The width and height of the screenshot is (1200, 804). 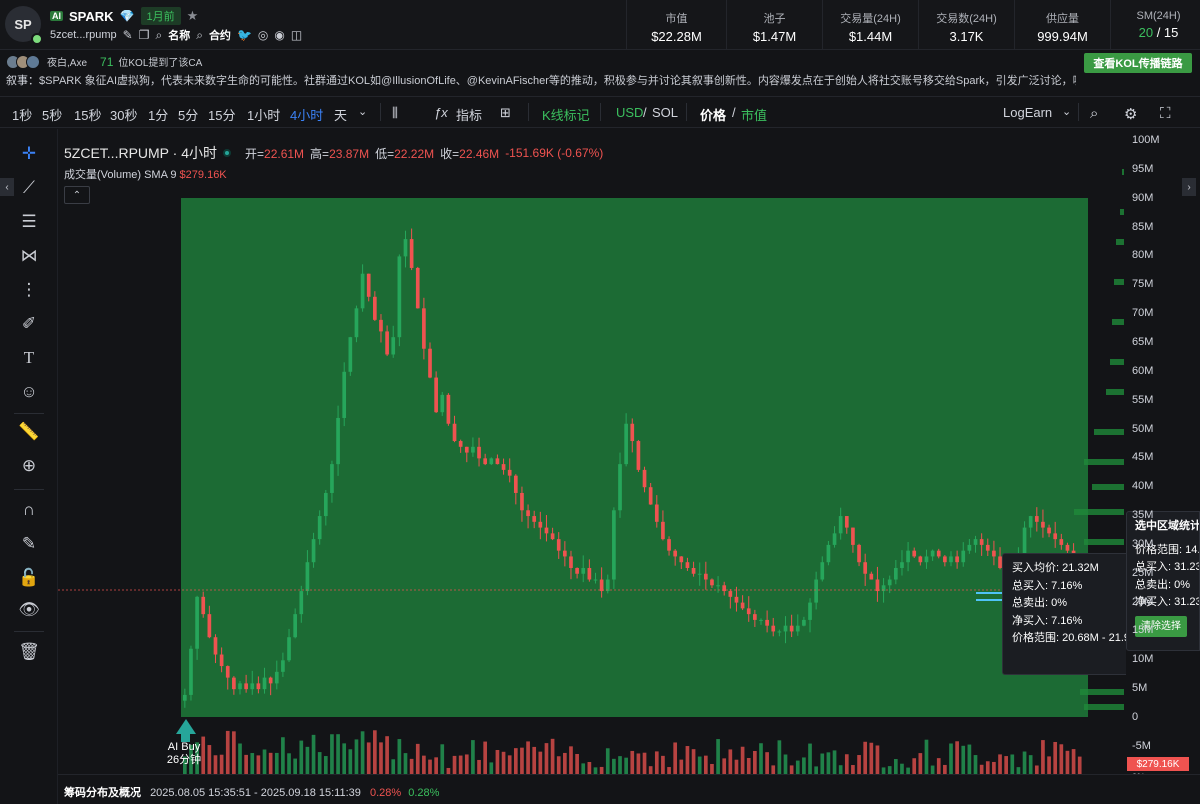 What do you see at coordinates (221, 114) in the screenshot?
I see `interval-15m: 15分` at bounding box center [221, 114].